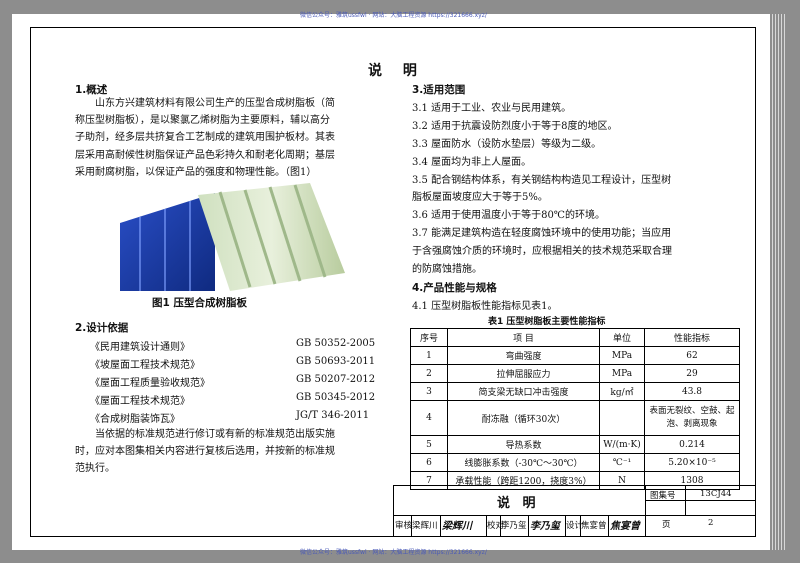 Image resolution: width=800 pixels, height=563 pixels. Describe the element at coordinates (663, 496) in the screenshot. I see `atlas-number-label: 图集号` at that location.